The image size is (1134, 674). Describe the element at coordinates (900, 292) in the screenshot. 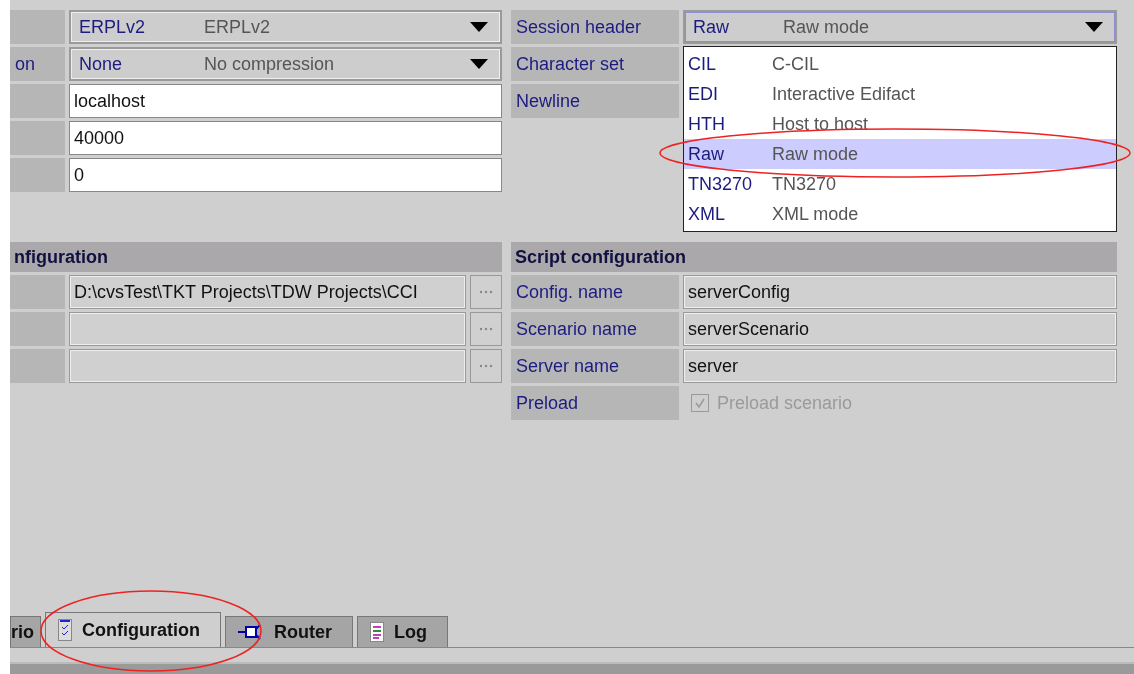

I see `text-field: serverConfig` at that location.